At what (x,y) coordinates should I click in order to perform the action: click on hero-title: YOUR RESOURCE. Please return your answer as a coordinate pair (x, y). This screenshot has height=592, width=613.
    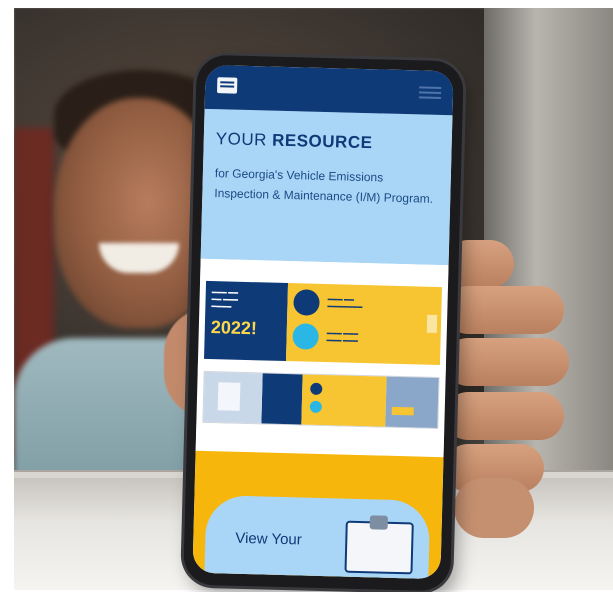
    Looking at the image, I should click on (328, 142).